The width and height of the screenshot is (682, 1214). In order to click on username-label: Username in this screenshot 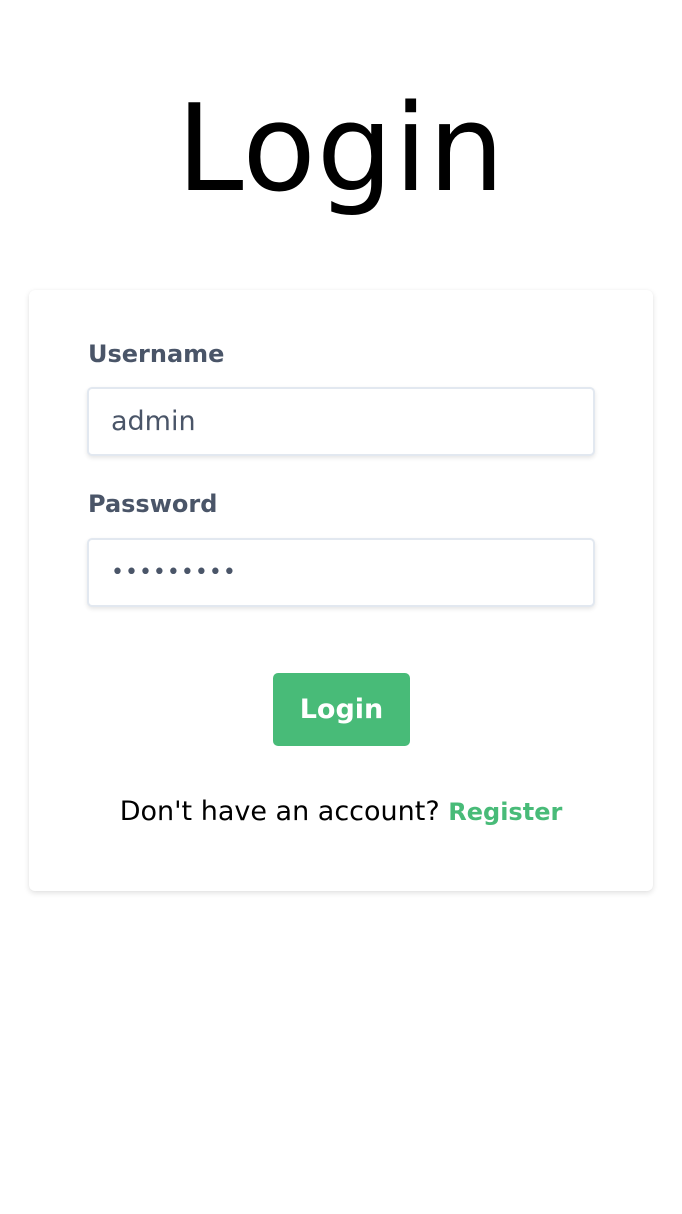, I will do `click(156, 354)`.